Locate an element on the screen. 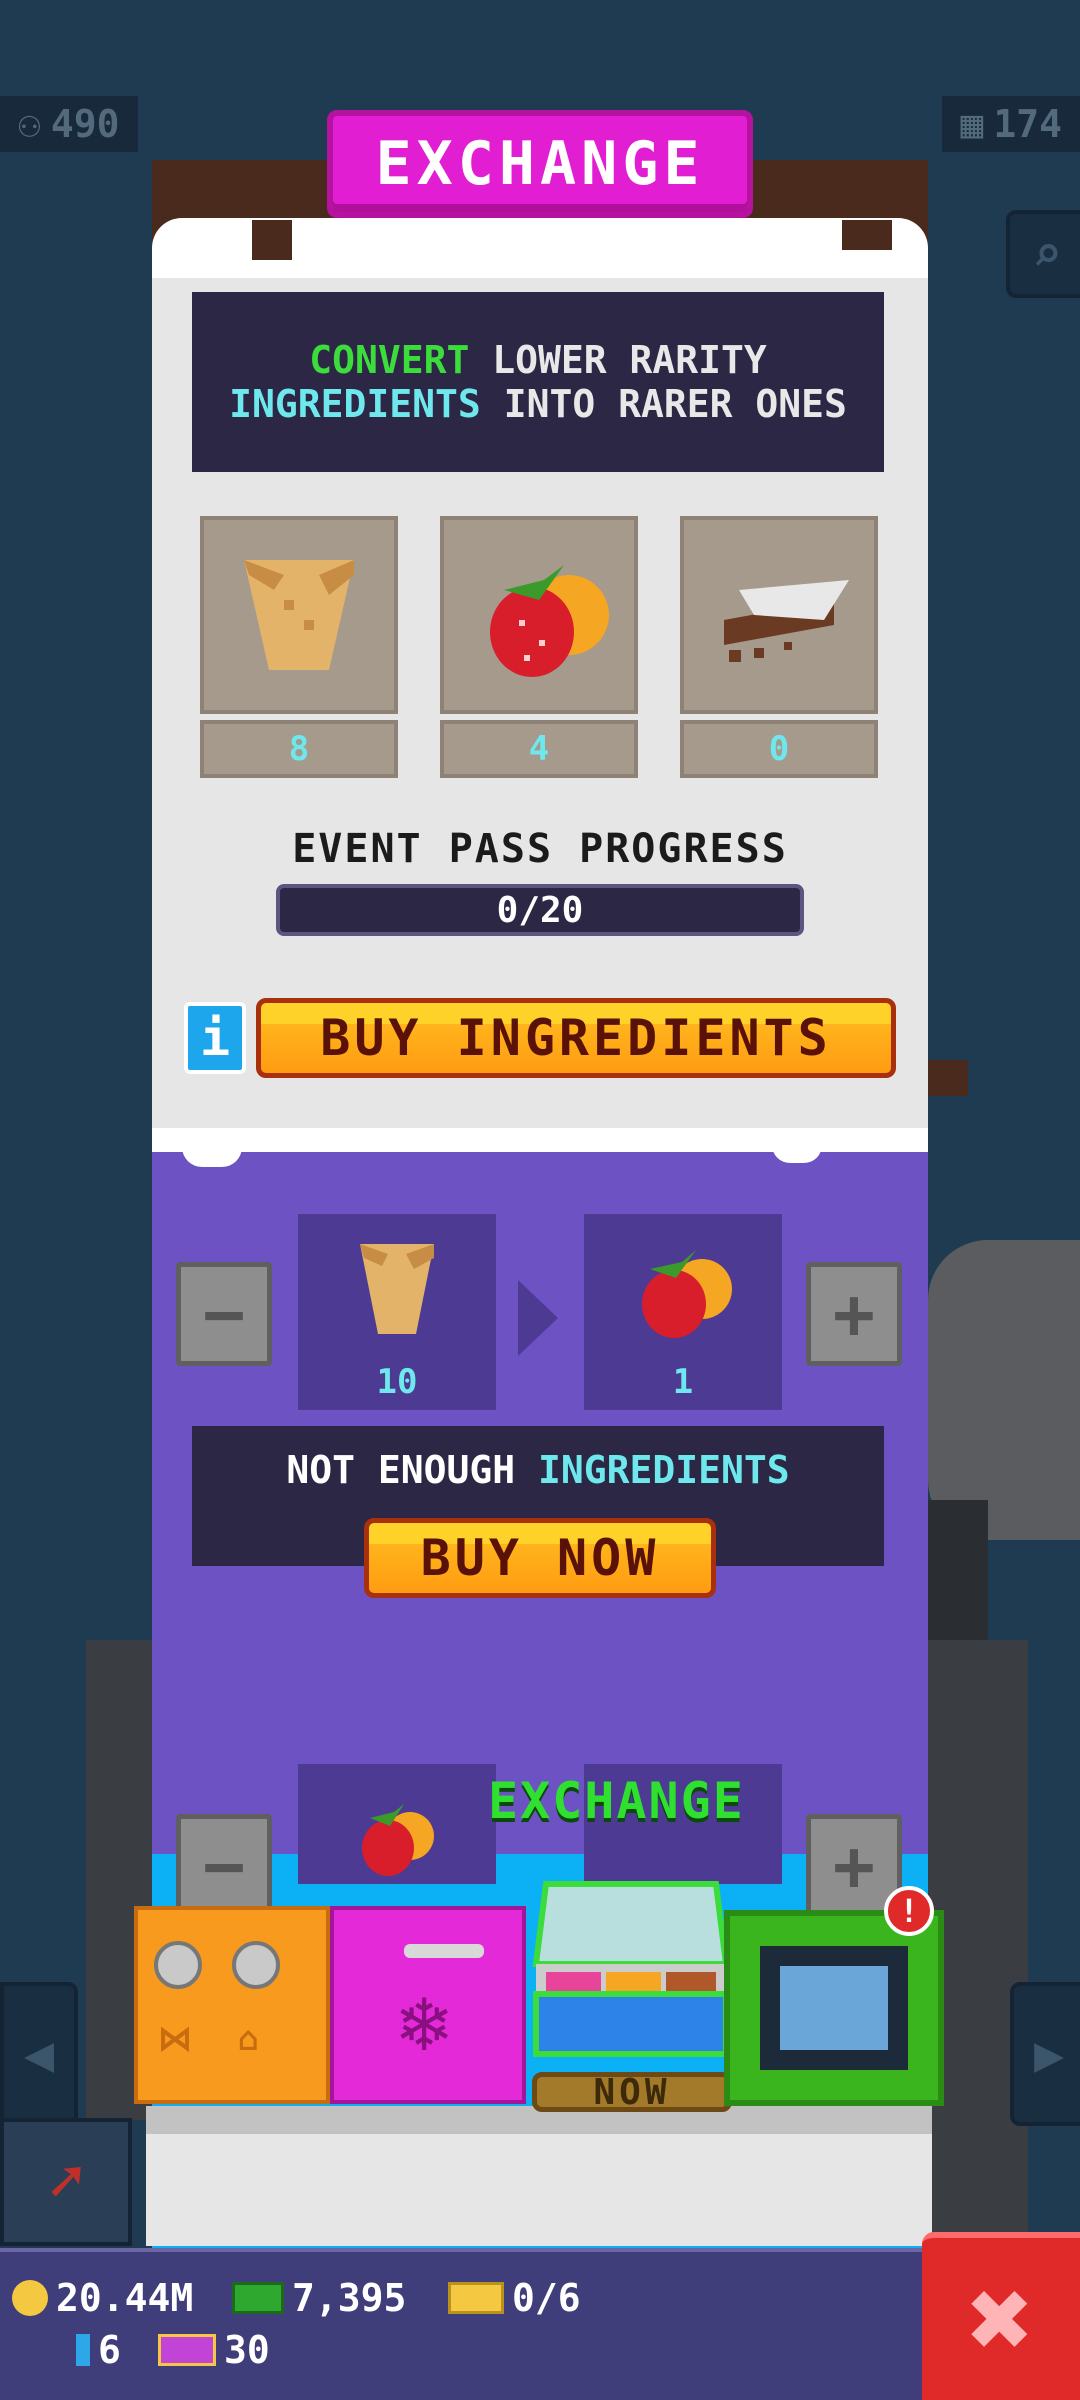 The image size is (1080, 2400). display-case-machine is located at coordinates (628, 1969).